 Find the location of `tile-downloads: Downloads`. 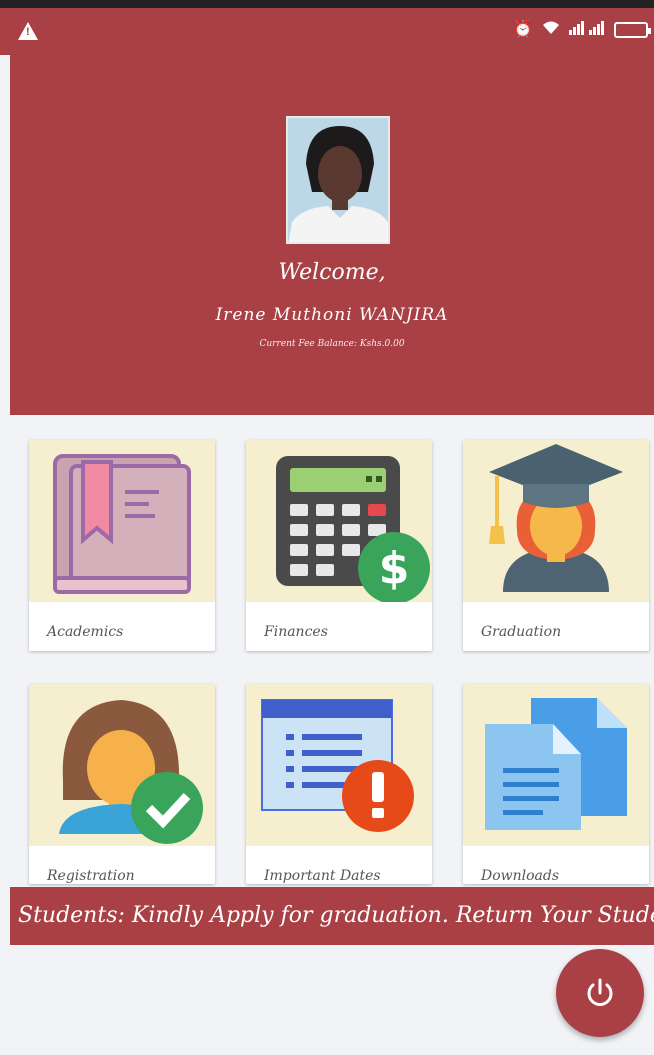

tile-downloads: Downloads is located at coordinates (556, 784).